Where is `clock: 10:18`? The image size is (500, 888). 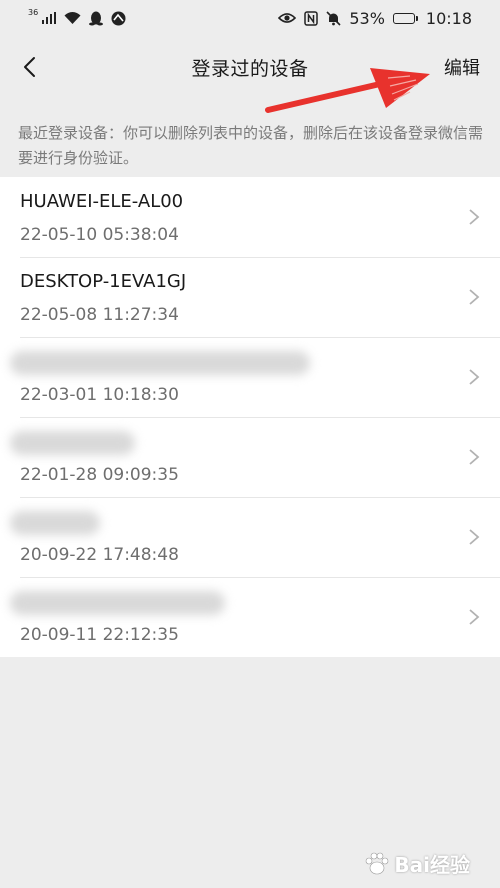
clock: 10:18 is located at coordinates (448, 18).